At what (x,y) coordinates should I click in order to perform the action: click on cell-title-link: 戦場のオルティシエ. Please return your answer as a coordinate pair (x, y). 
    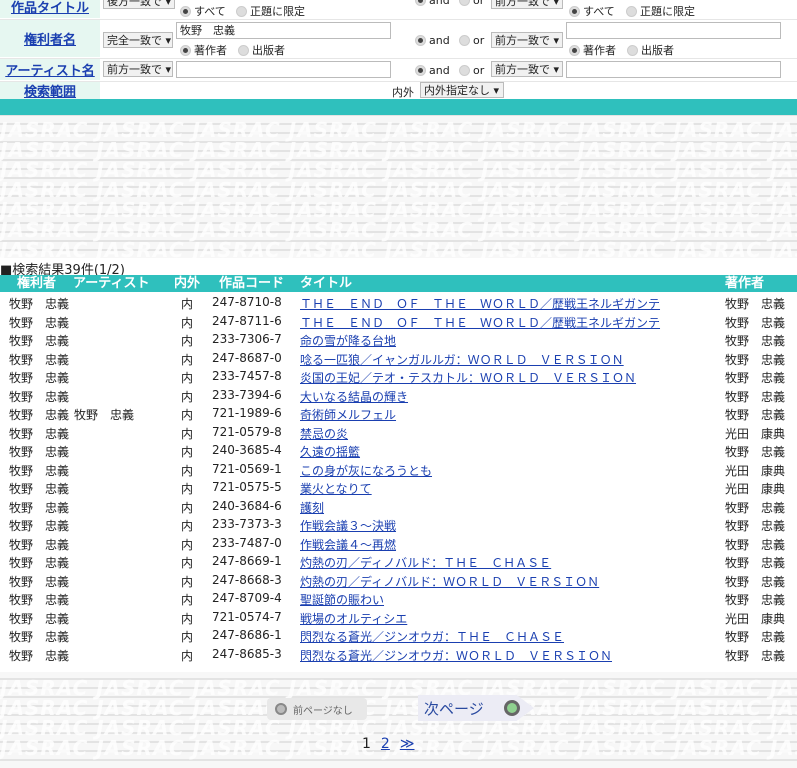
    Looking at the image, I should click on (353, 619).